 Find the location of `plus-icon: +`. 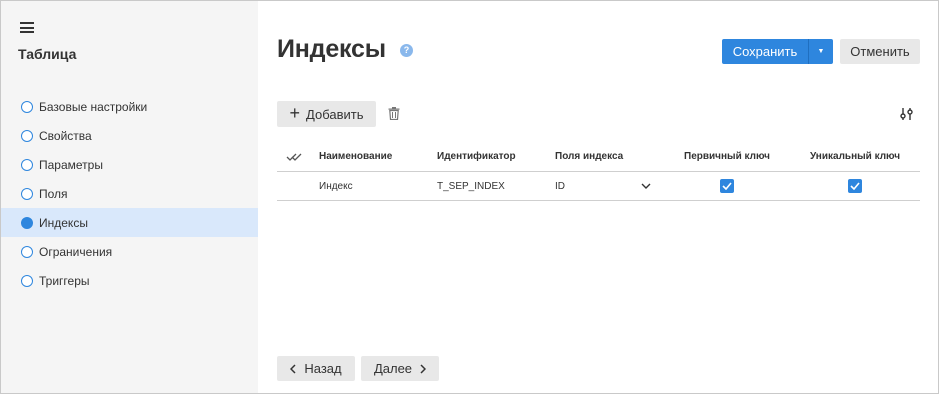

plus-icon: + is located at coordinates (295, 113).